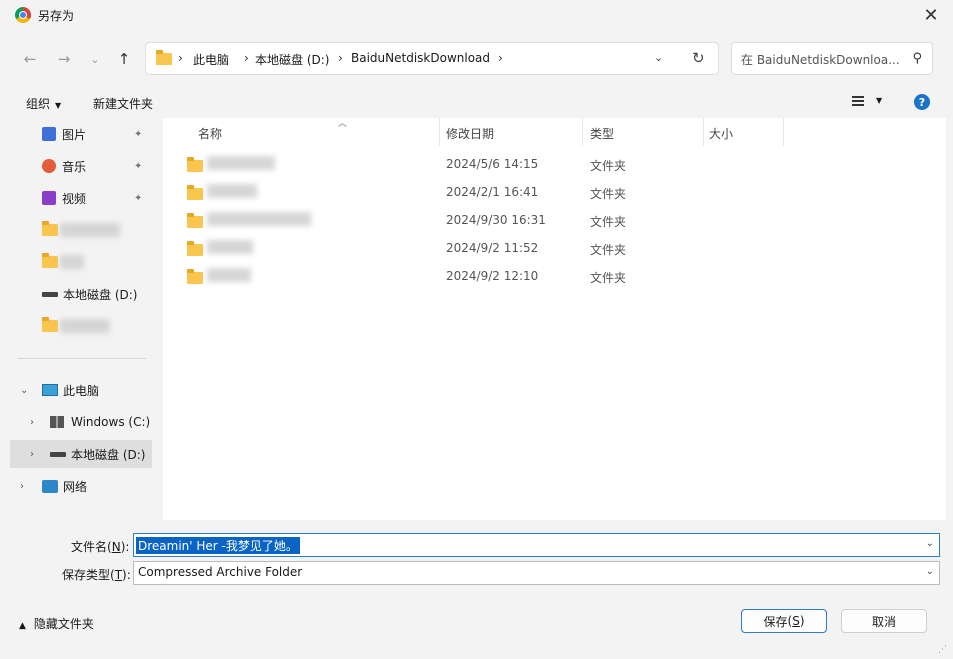 Image resolution: width=953 pixels, height=659 pixels. What do you see at coordinates (124, 59) in the screenshot?
I see `up-arrow-icon: ↑` at bounding box center [124, 59].